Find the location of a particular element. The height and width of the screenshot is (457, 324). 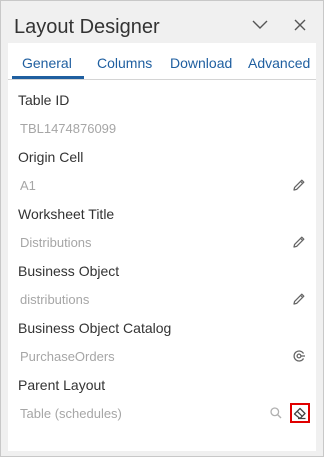

eraser-icon is located at coordinates (300, 413).